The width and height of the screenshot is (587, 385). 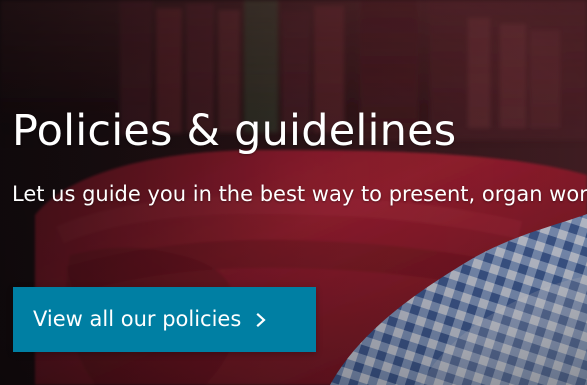 What do you see at coordinates (261, 320) in the screenshot?
I see `chevron-right-icon` at bounding box center [261, 320].